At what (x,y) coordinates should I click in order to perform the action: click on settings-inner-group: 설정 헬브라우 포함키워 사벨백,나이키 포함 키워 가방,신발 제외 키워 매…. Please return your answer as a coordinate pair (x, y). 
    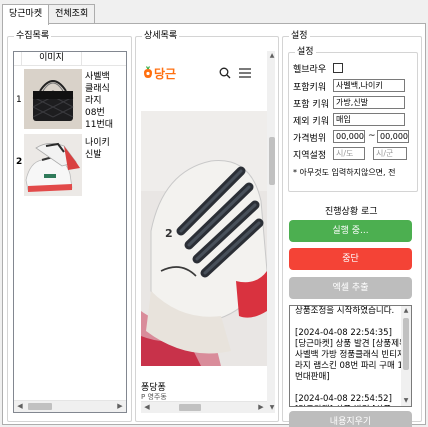
    Looking at the image, I should click on (353, 119).